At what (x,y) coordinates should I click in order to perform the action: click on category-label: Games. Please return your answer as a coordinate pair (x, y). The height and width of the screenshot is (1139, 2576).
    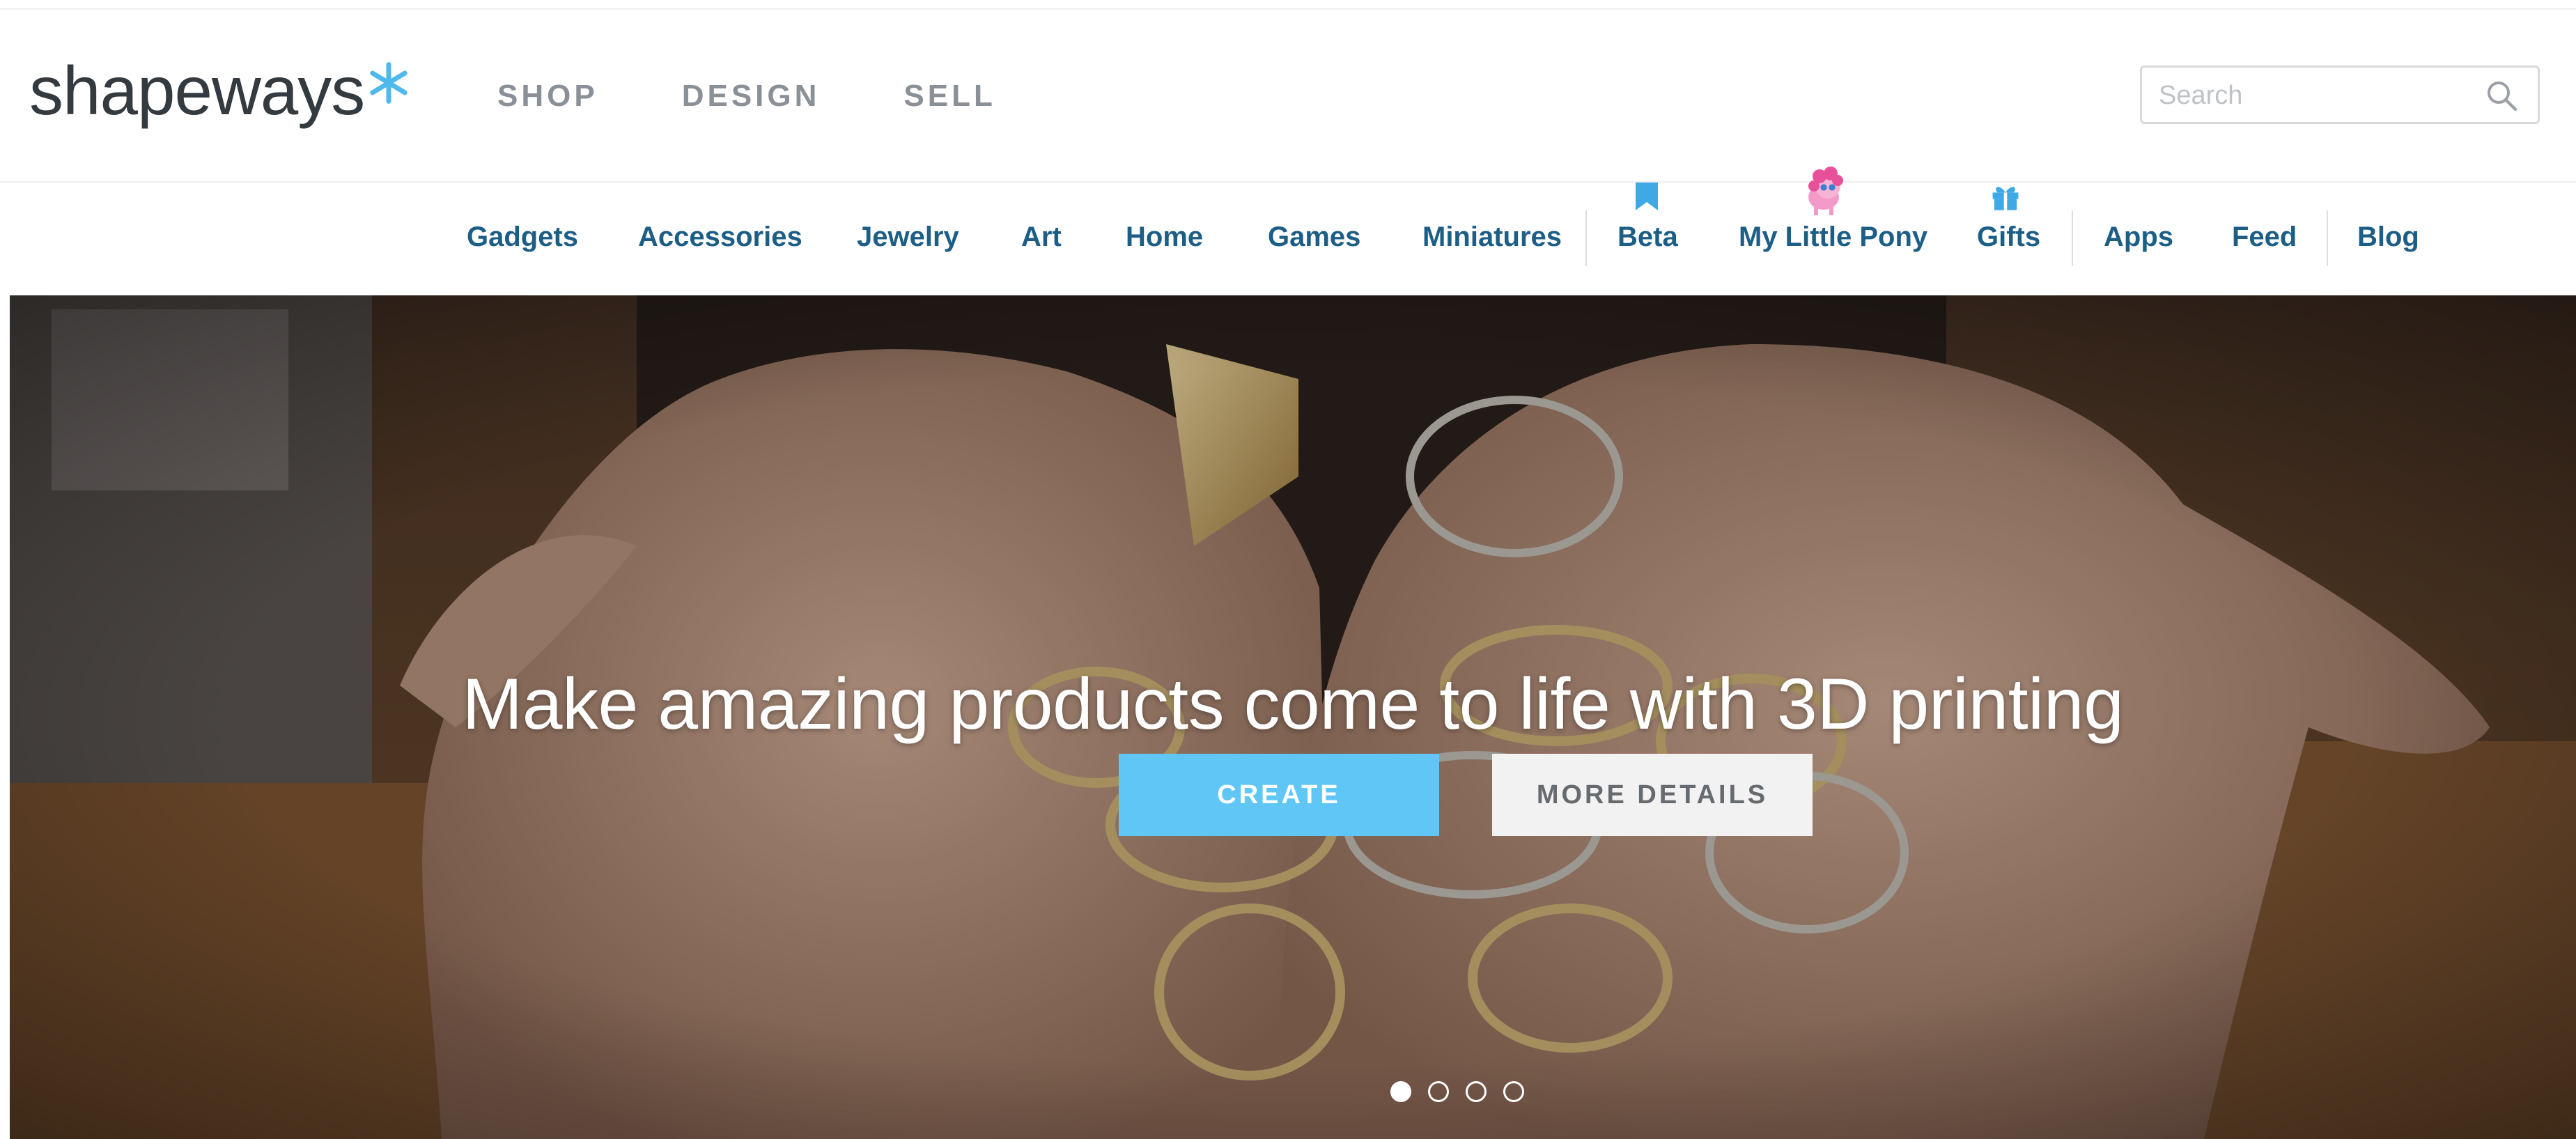
    Looking at the image, I should click on (1314, 237).